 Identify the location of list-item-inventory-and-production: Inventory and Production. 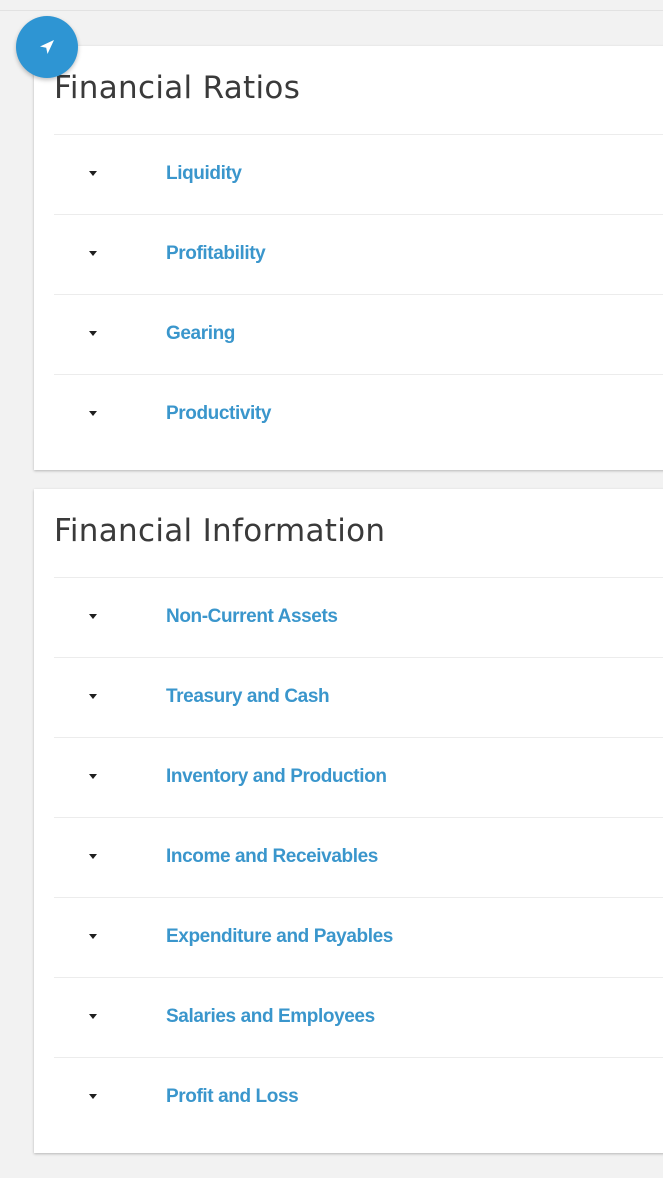
(358, 777).